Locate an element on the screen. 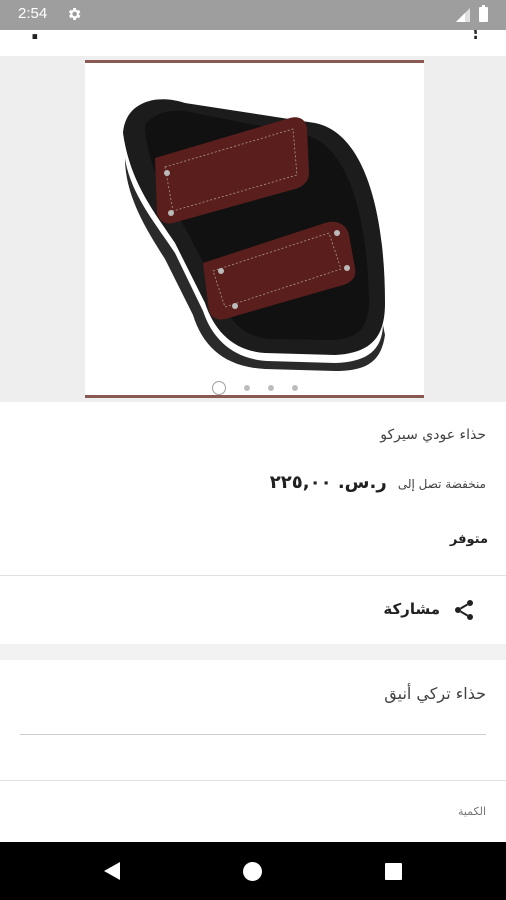 This screenshot has height=900, width=506. share-label: مشاركة is located at coordinates (411, 609).